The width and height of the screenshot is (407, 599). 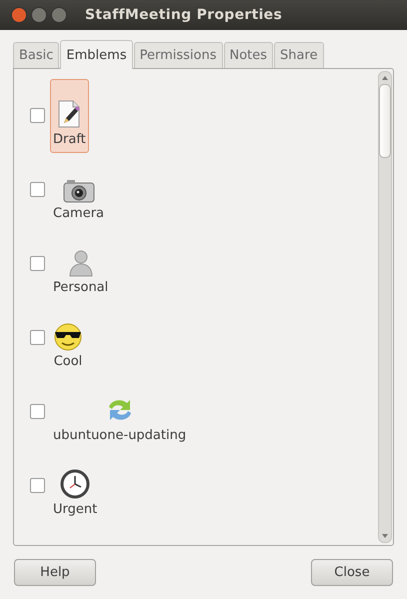 What do you see at coordinates (120, 412) in the screenshot?
I see `emblem-item: ubuntuone-updating` at bounding box center [120, 412].